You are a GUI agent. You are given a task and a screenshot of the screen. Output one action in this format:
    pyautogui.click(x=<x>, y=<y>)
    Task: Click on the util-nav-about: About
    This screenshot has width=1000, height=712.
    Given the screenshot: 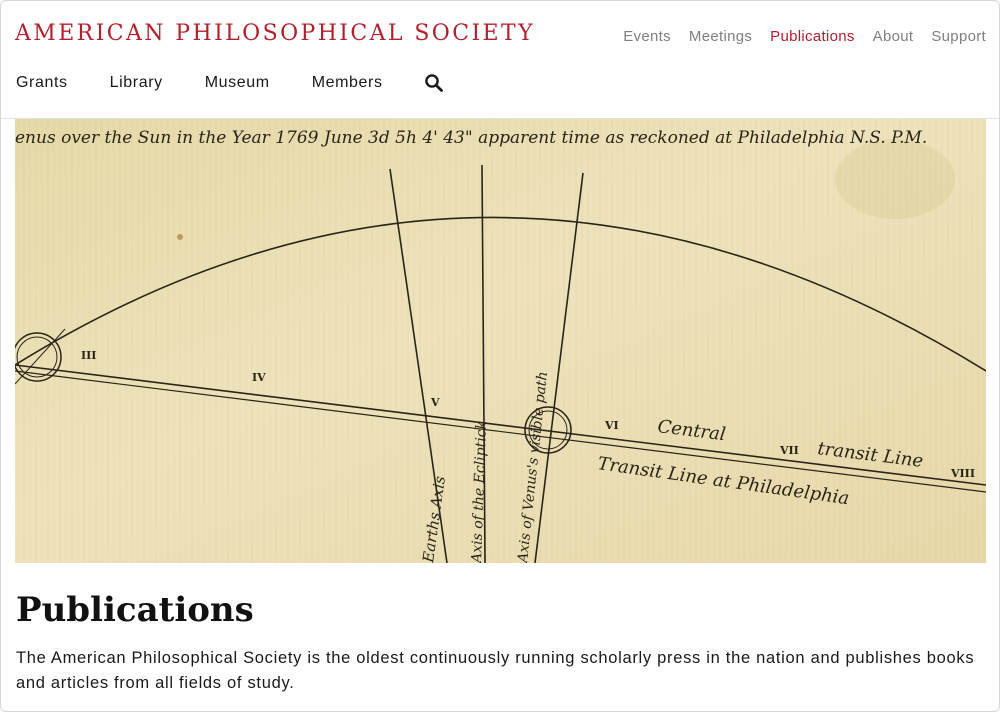 What is the action you would take?
    pyautogui.click(x=893, y=36)
    